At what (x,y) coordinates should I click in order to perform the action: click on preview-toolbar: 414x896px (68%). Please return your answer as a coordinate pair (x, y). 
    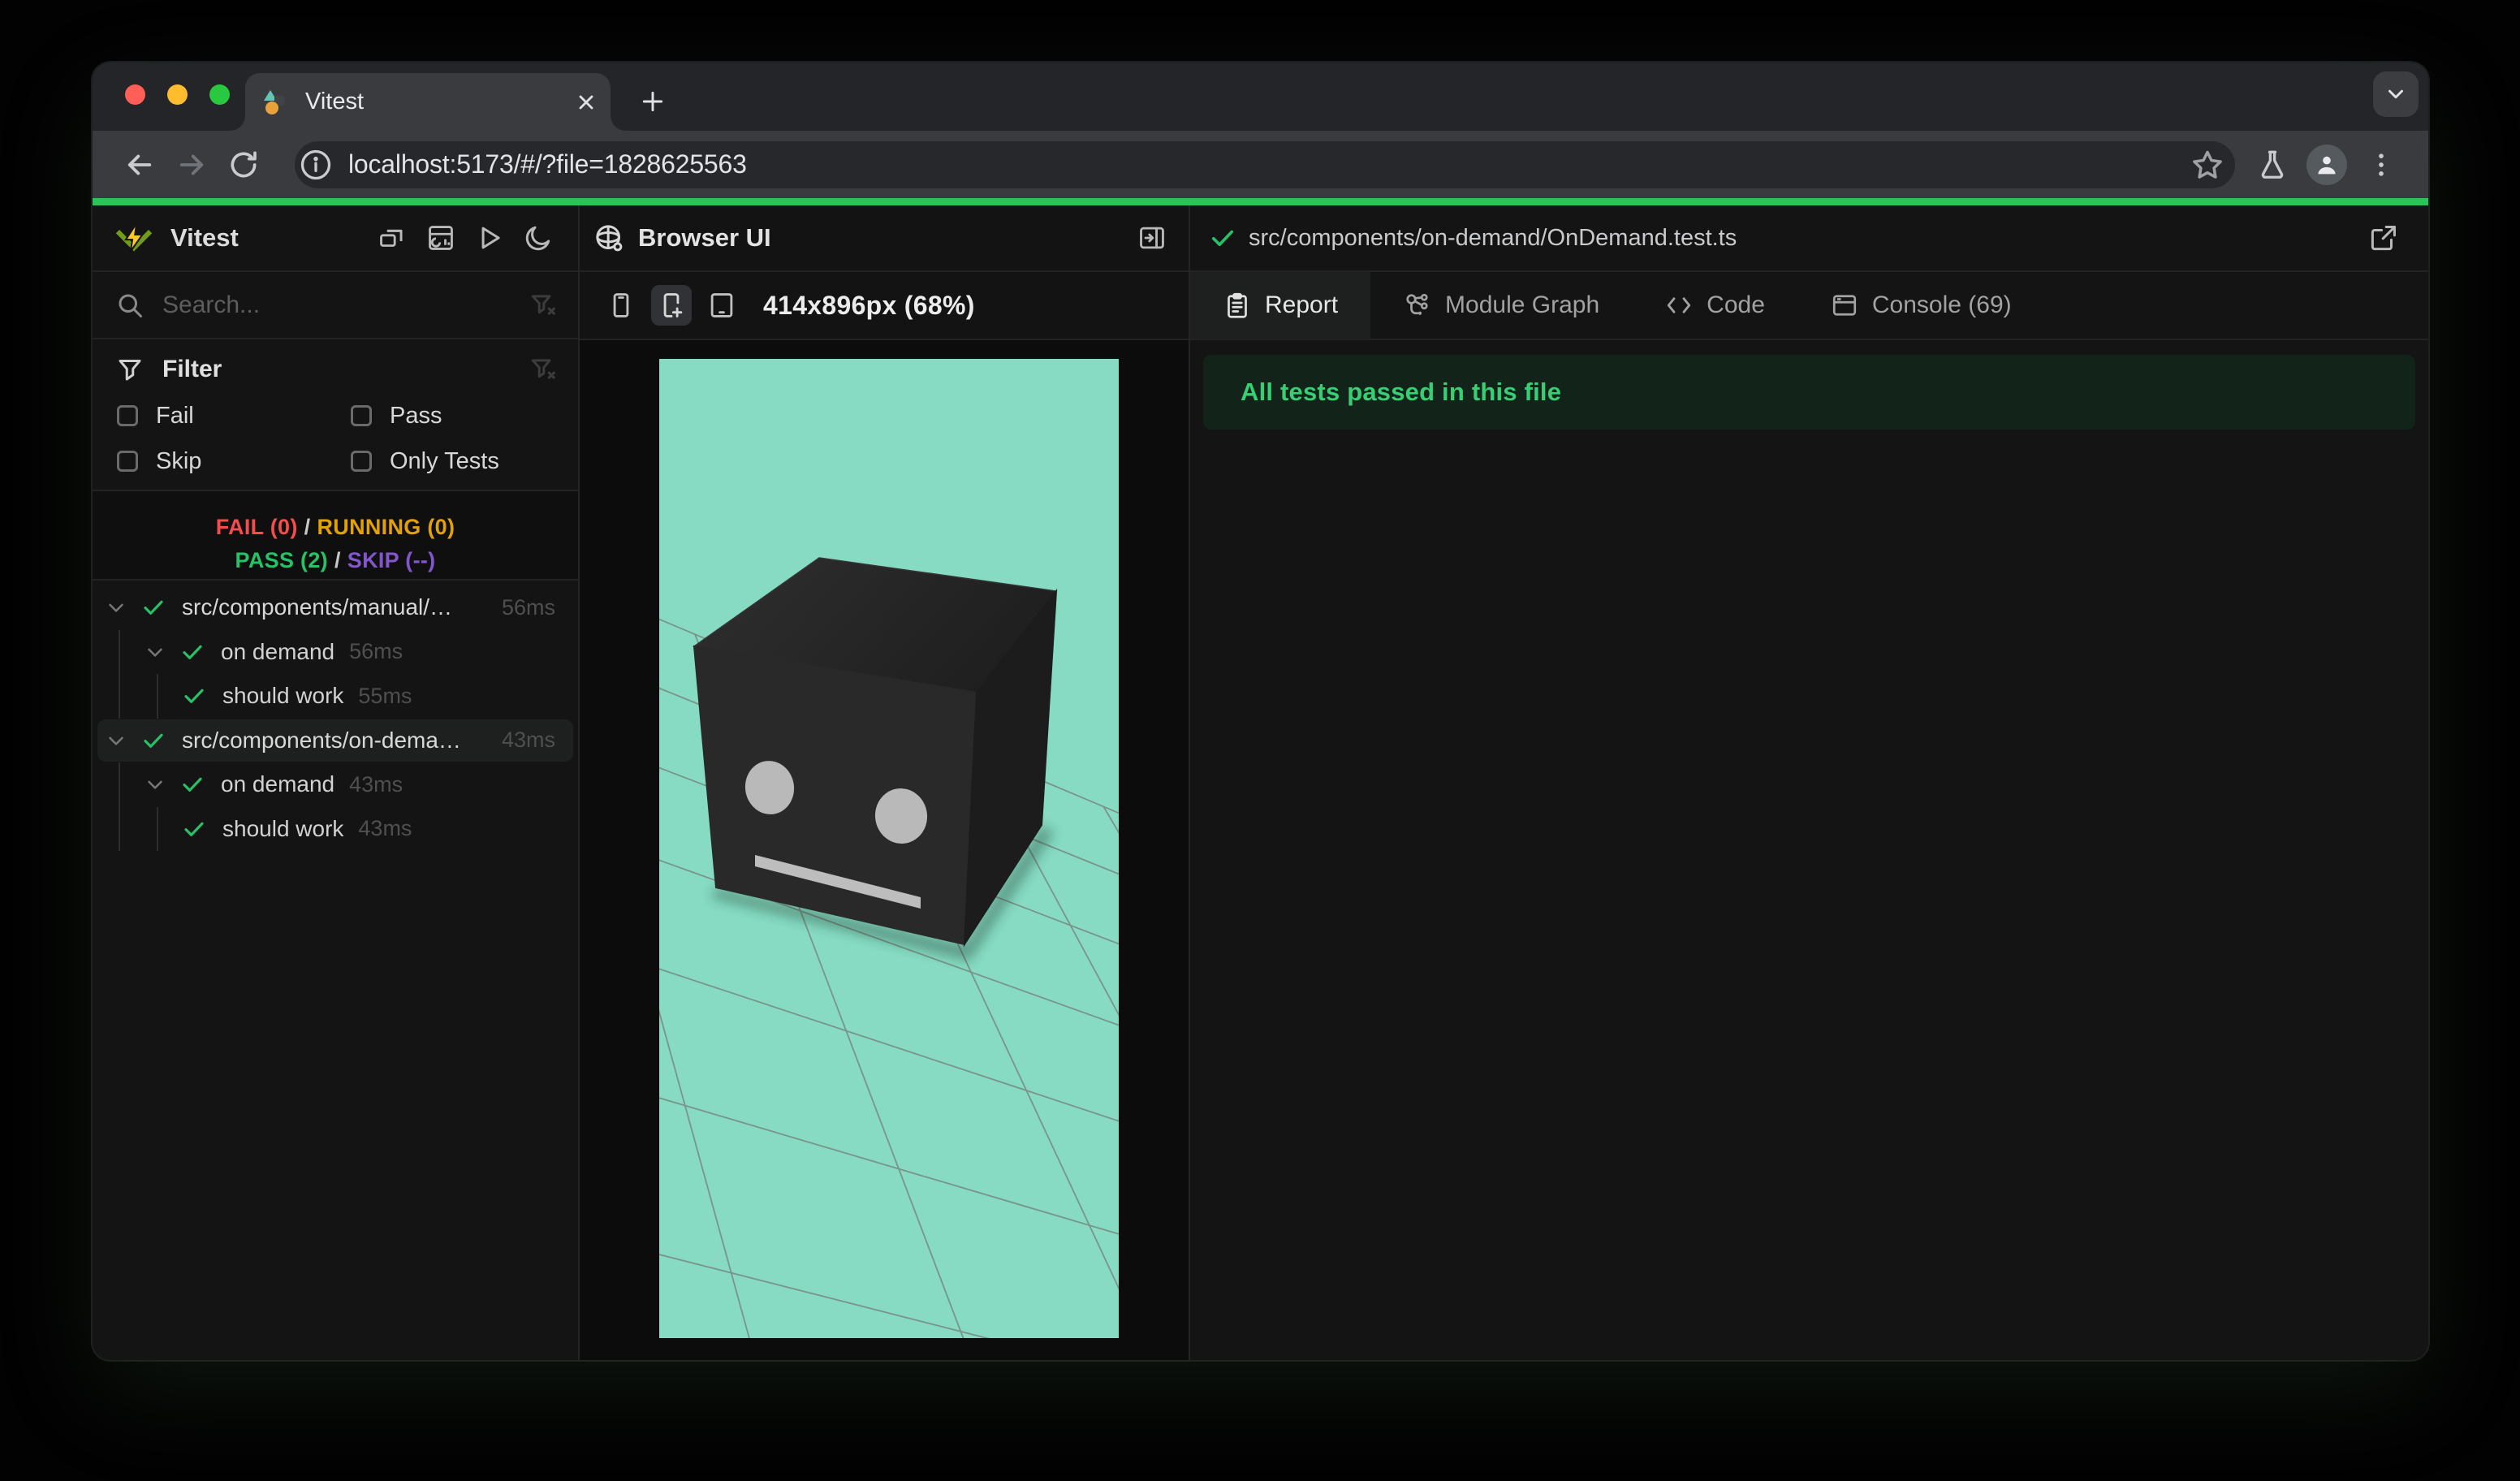
    Looking at the image, I should click on (885, 306).